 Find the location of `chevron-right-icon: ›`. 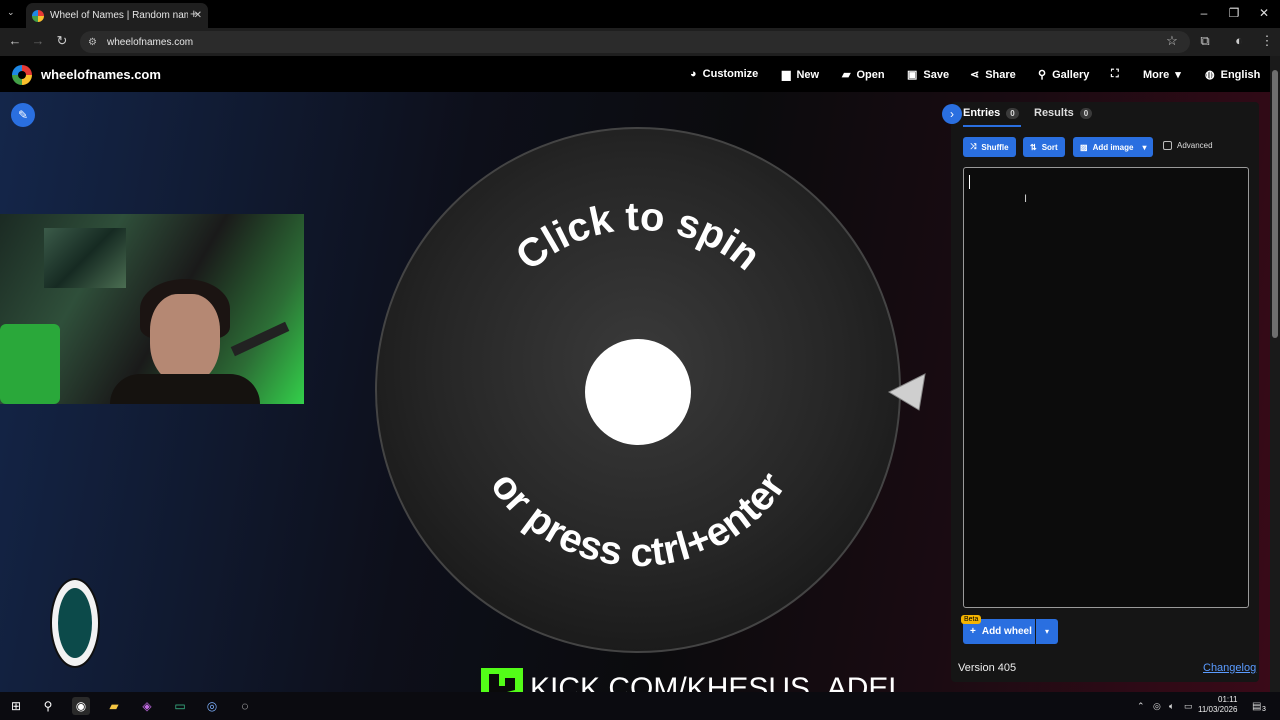

chevron-right-icon: › is located at coordinates (952, 114).